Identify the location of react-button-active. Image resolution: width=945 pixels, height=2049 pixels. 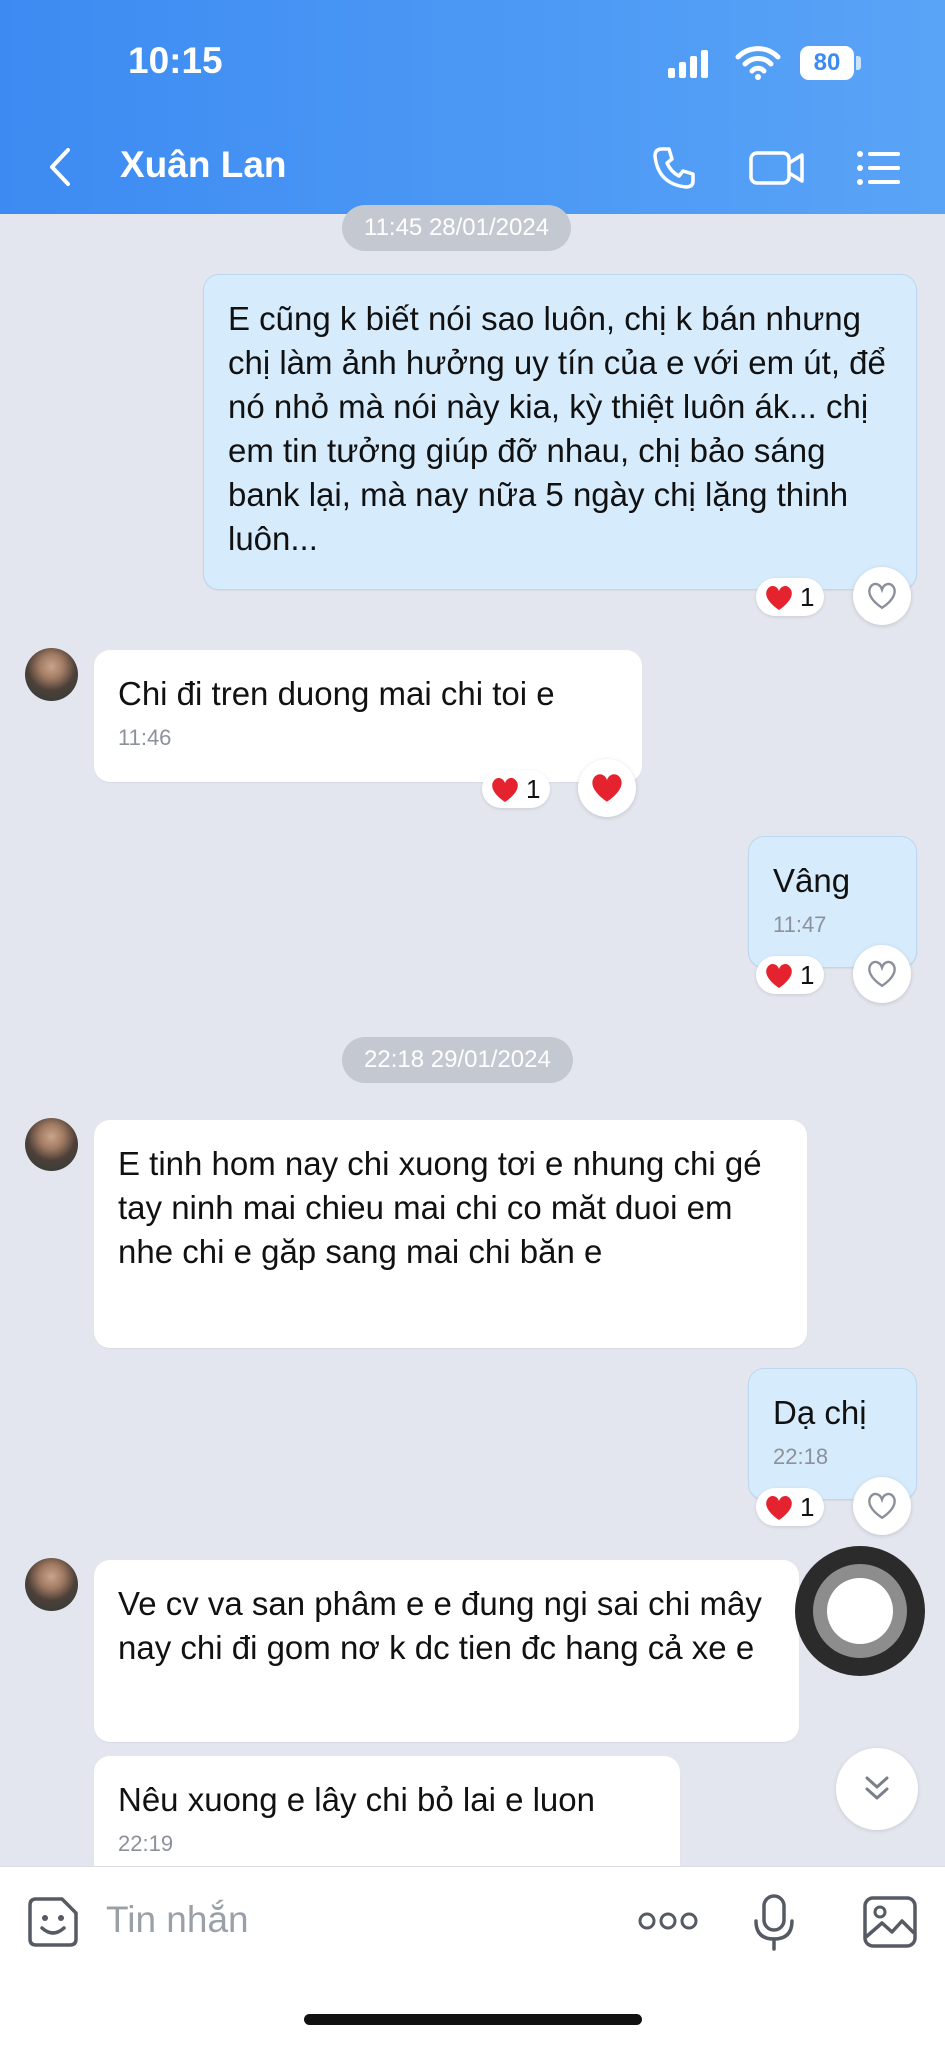
(607, 788).